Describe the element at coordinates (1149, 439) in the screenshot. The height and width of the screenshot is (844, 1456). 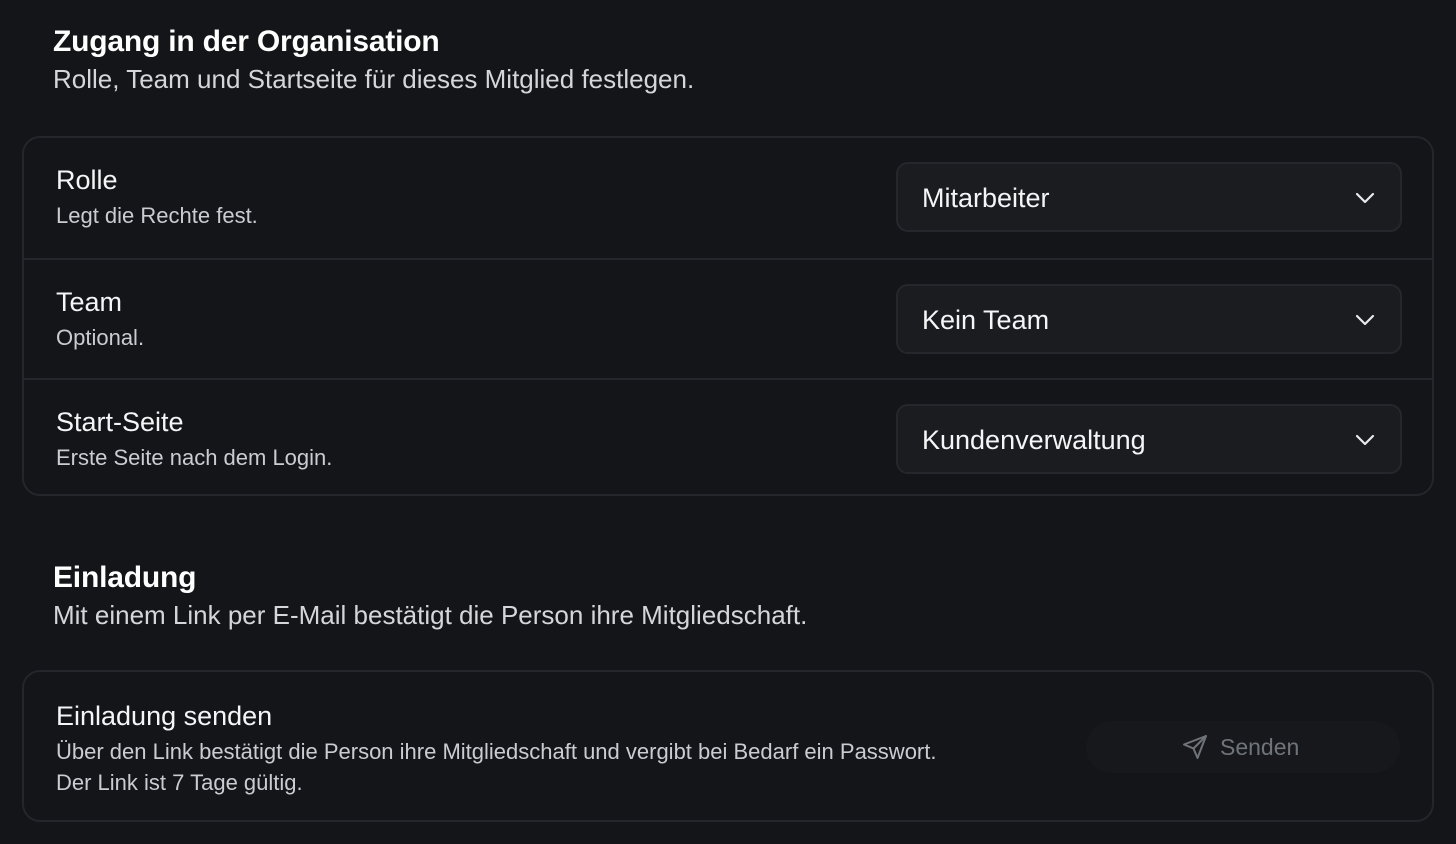
I see `start-page-select: Kundenverwaltung` at that location.